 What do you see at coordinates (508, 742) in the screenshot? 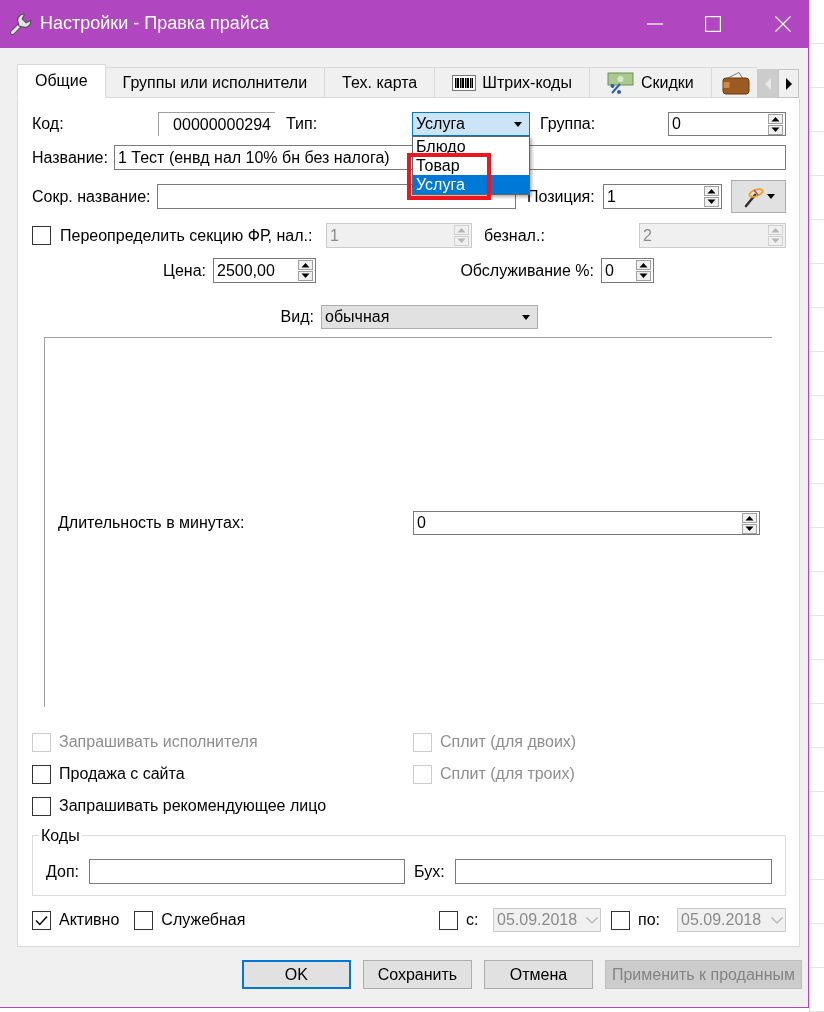
I see `checkbox-label: Сплит (для двоих)` at bounding box center [508, 742].